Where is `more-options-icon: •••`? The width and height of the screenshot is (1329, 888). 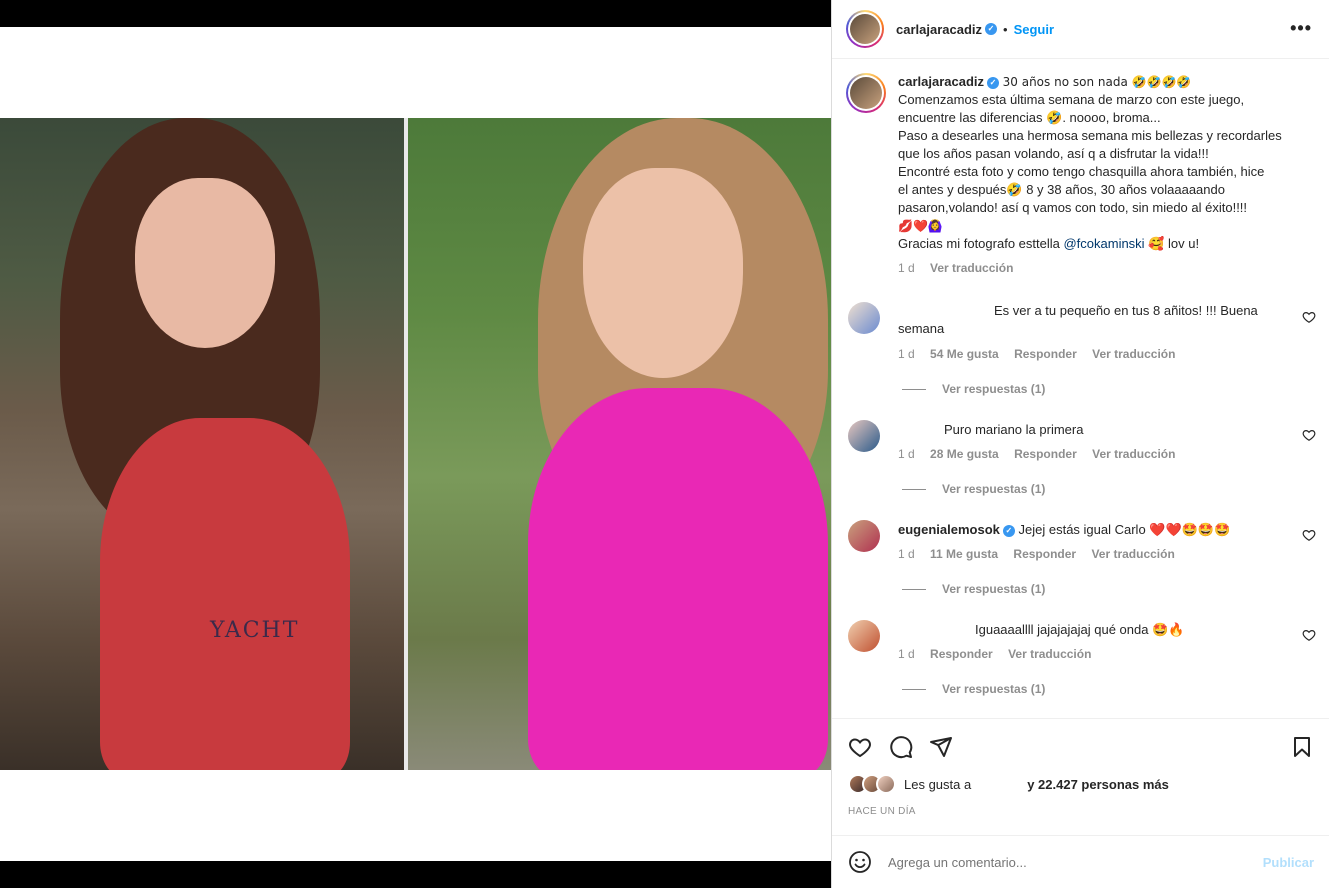 more-options-icon: ••• is located at coordinates (1301, 28).